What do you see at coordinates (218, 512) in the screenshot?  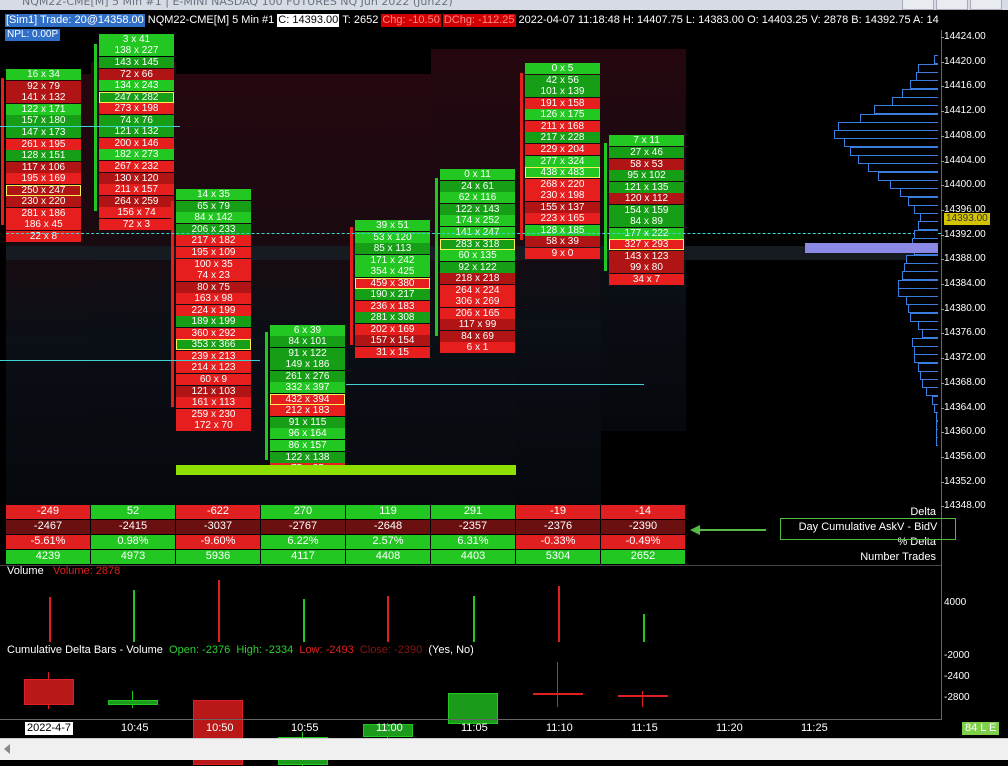 I see `summary-cell: -622` at bounding box center [218, 512].